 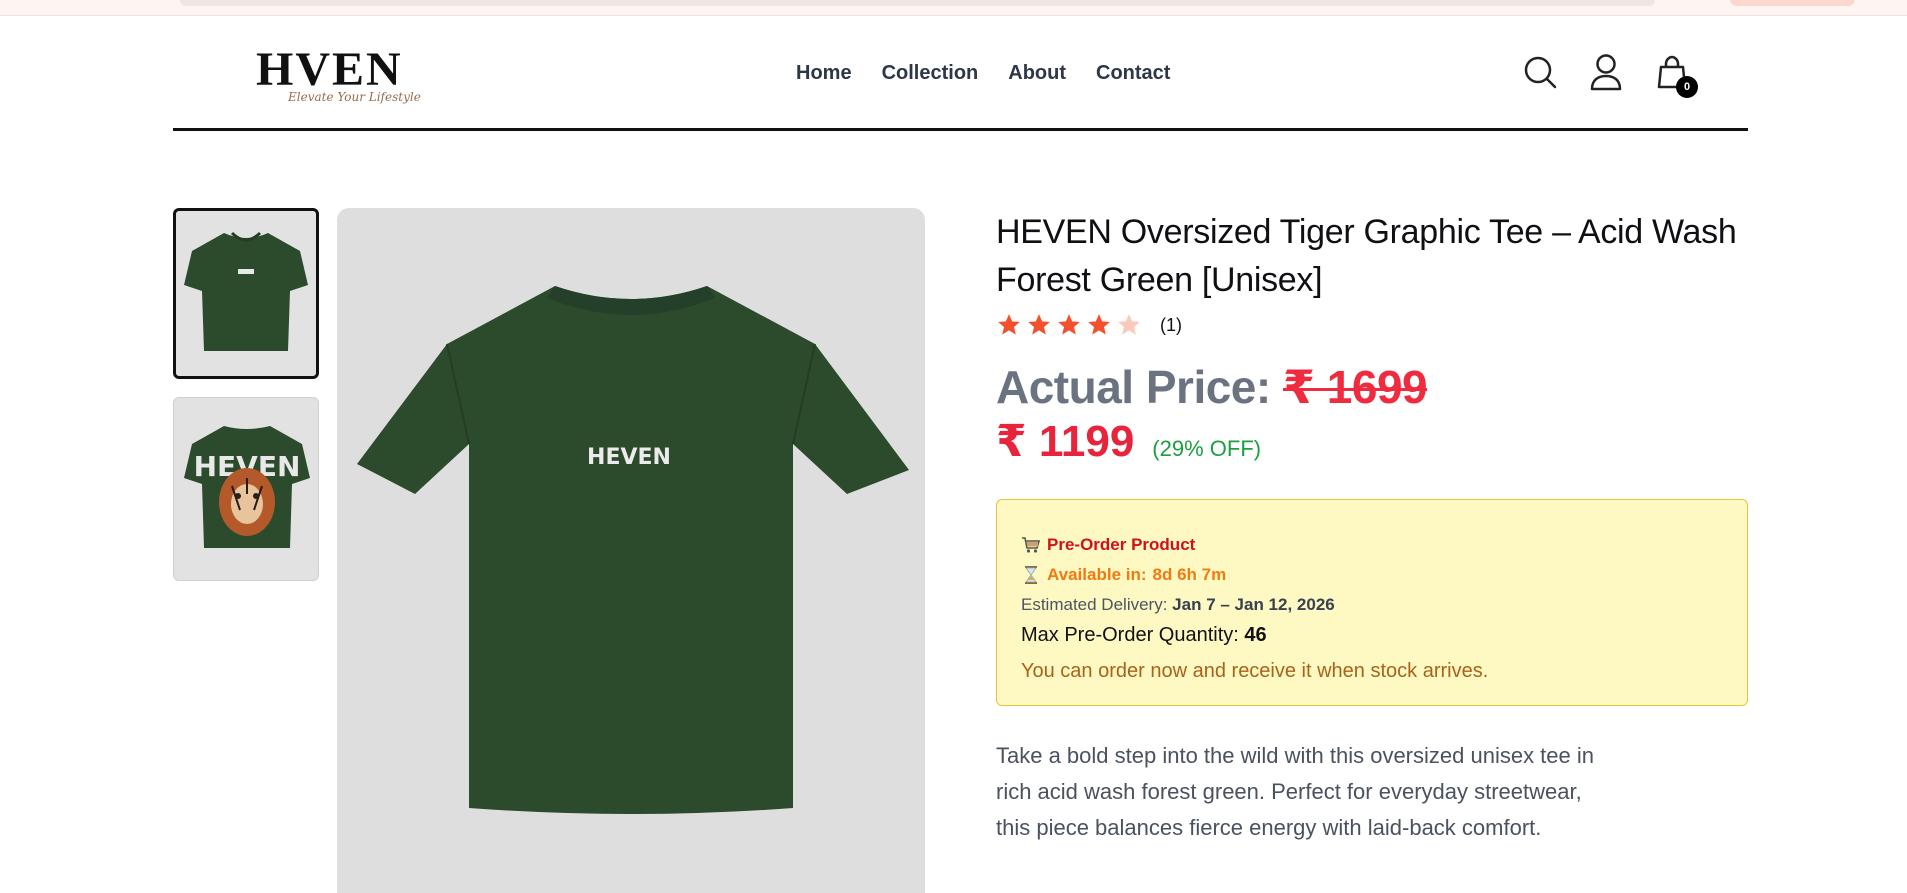 What do you see at coordinates (1133, 73) in the screenshot?
I see `nav-contact: Contact` at bounding box center [1133, 73].